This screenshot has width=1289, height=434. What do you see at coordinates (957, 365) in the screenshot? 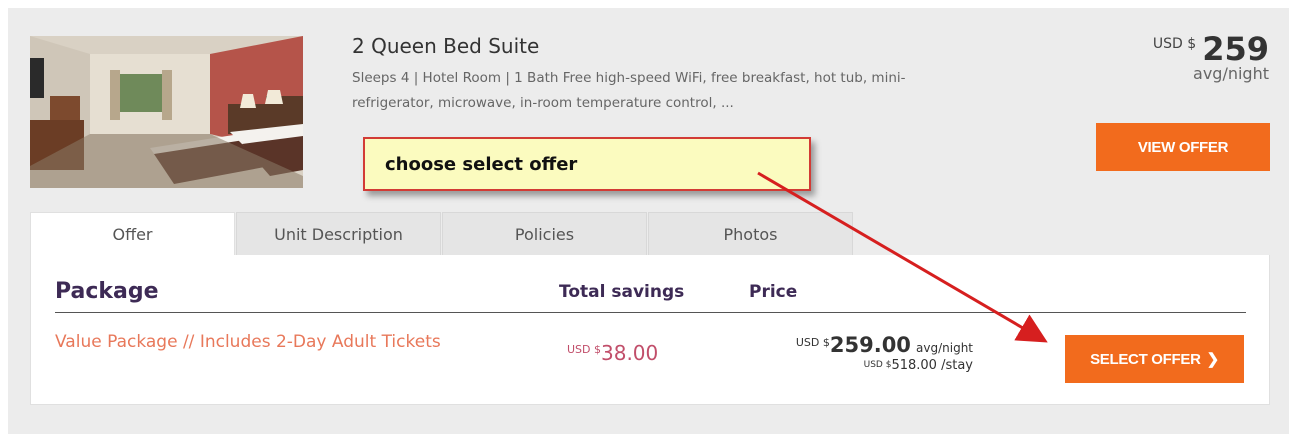
I see `stay-per: /stay` at bounding box center [957, 365].